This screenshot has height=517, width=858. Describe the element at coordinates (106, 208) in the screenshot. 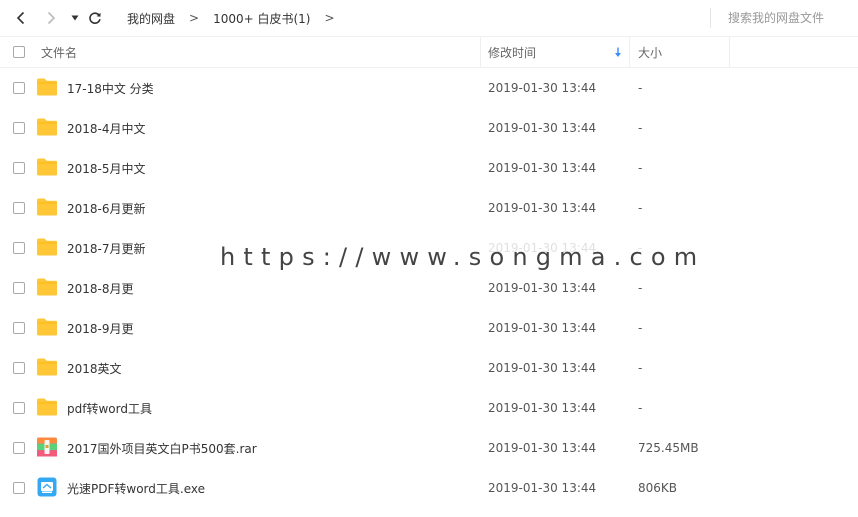

I see `file-name: 2018-6月更新` at that location.